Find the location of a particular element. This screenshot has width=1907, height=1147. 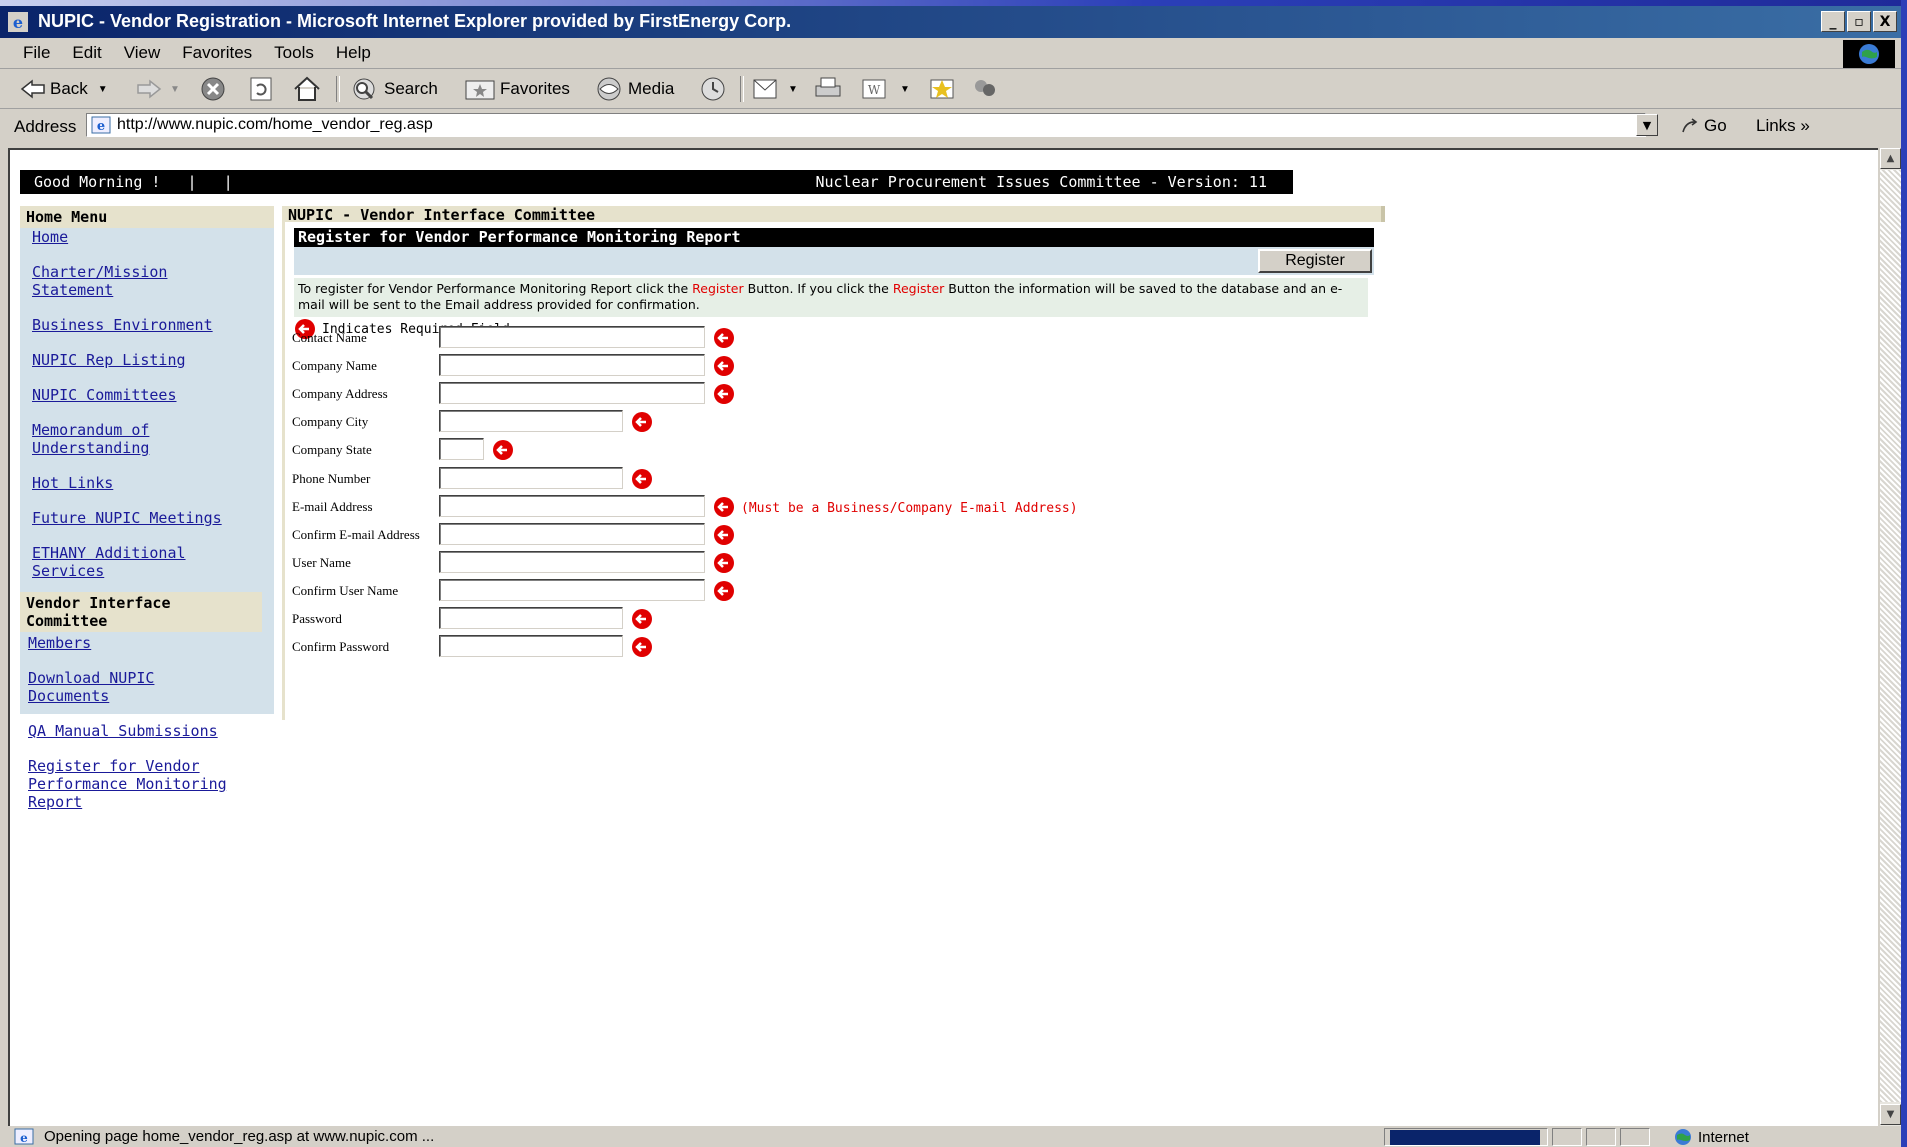

refresh-icon is located at coordinates (261, 89).